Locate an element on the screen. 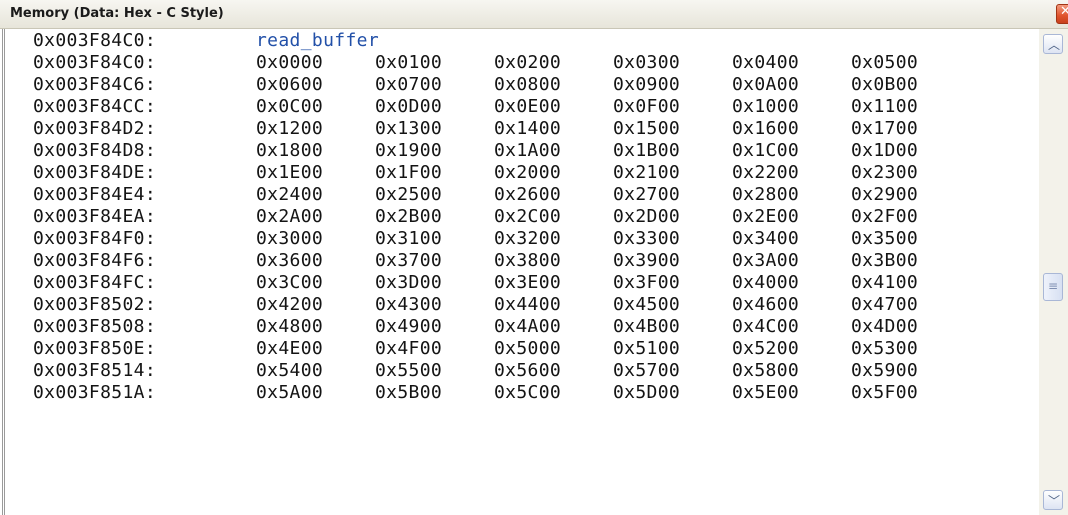 This screenshot has width=1068, height=515. memory-cell: 0x0E00 is located at coordinates (527, 107).